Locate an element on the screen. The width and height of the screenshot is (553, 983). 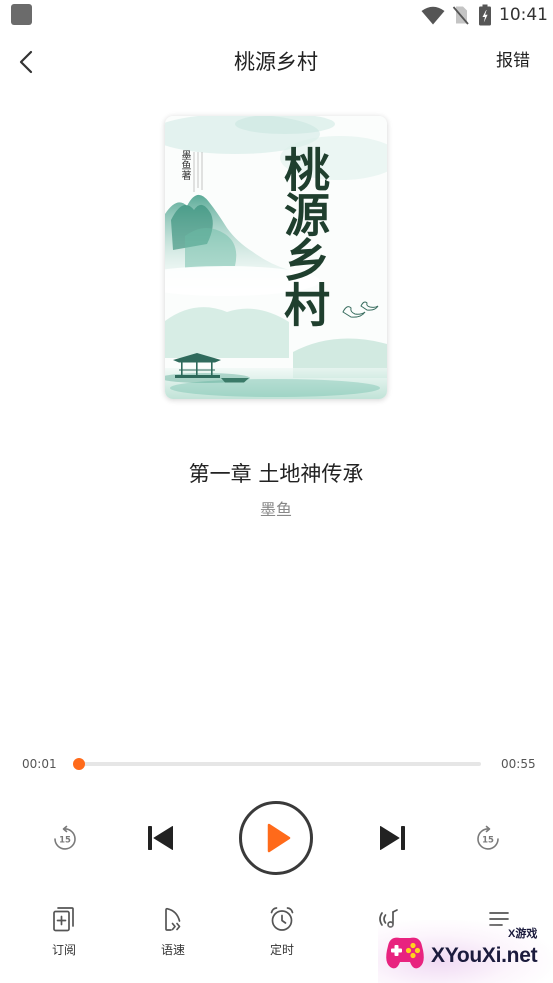
author-name: 墨鱼 is located at coordinates (275, 509).